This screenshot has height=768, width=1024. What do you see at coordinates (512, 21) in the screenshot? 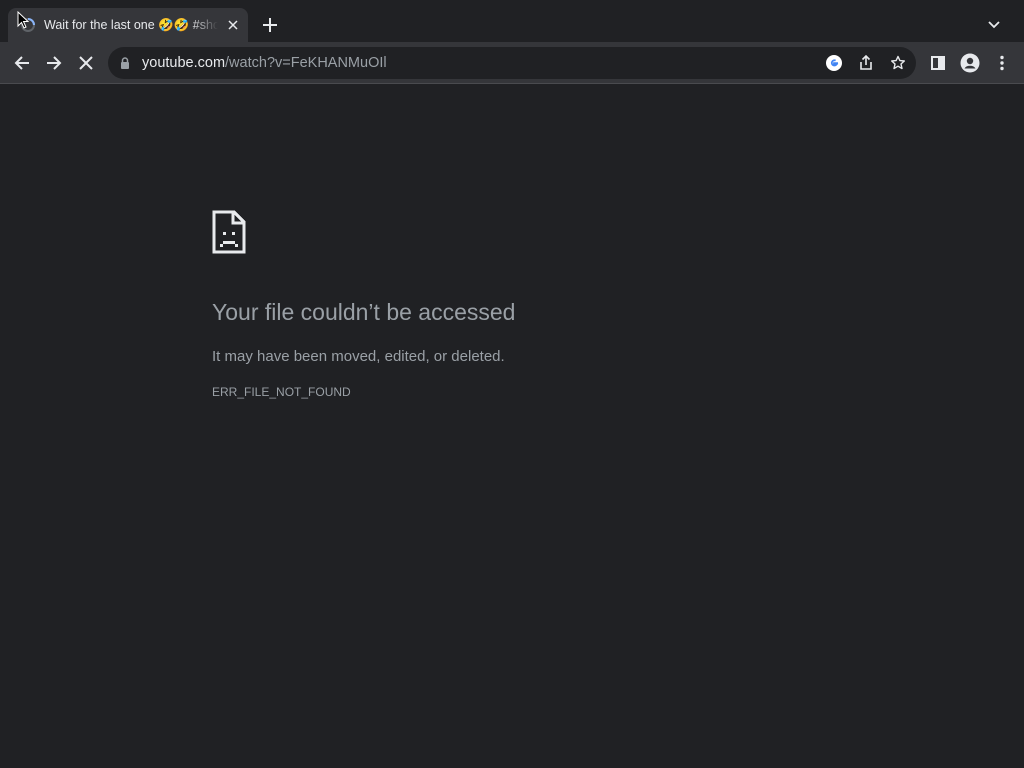
I see `tab-strip: Wait for the last one 🤣🤣 #shorts` at bounding box center [512, 21].